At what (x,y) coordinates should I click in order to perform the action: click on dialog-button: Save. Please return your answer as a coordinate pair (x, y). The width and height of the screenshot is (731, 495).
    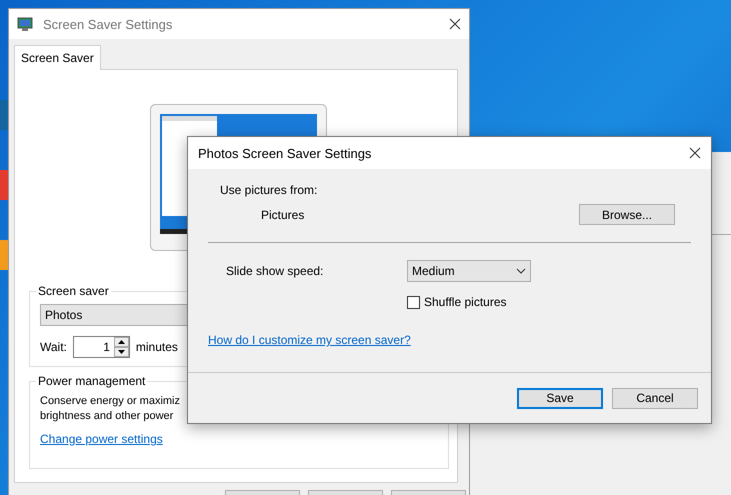
    Looking at the image, I should click on (560, 398).